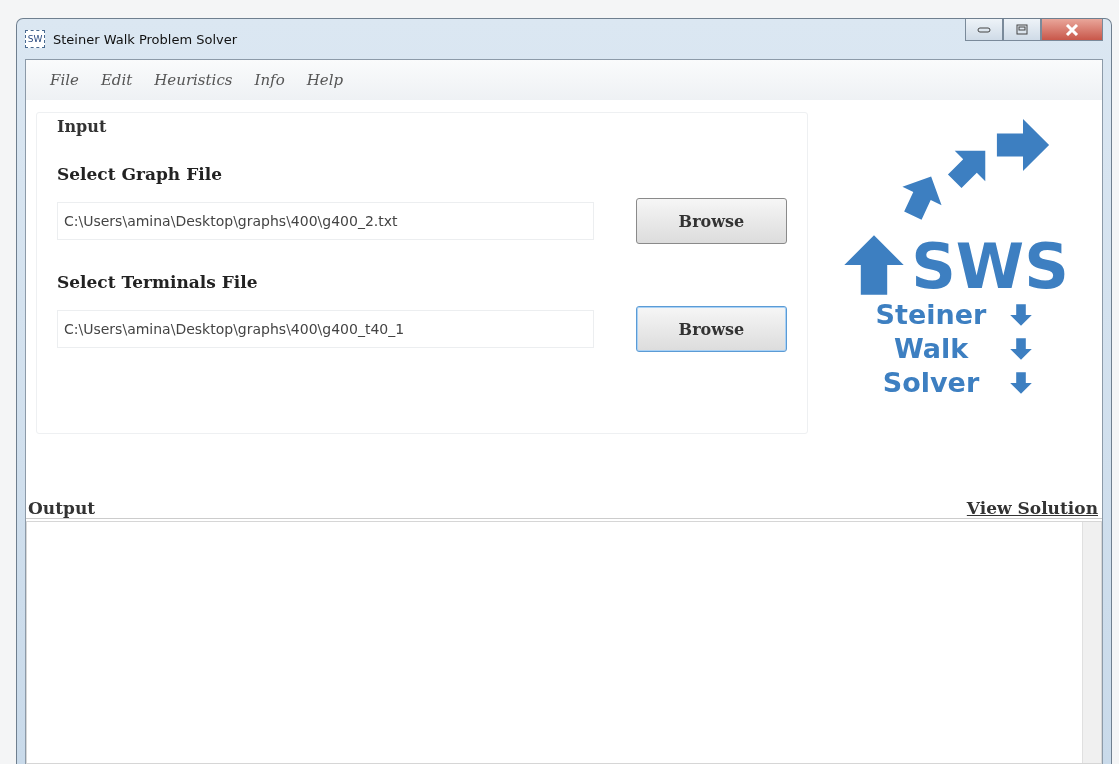  What do you see at coordinates (193, 80) in the screenshot?
I see `menu-item: Heuristics` at bounding box center [193, 80].